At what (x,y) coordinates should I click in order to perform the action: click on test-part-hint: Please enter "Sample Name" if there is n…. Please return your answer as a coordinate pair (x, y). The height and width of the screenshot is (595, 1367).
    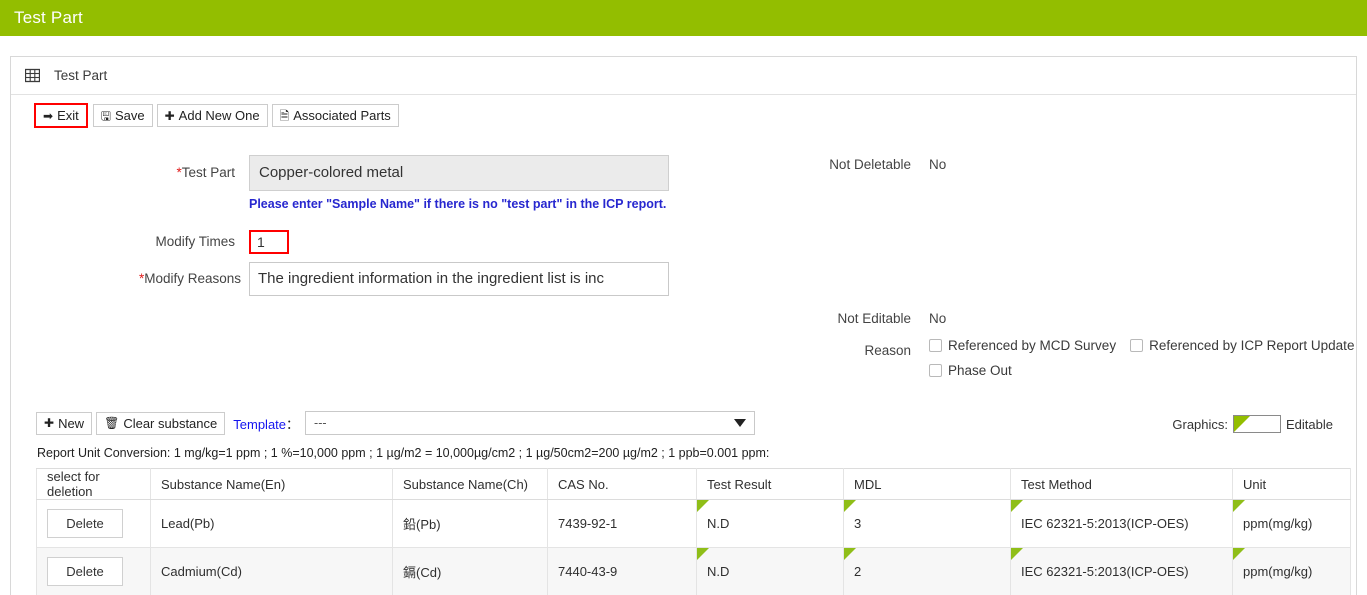
    Looking at the image, I should click on (458, 204).